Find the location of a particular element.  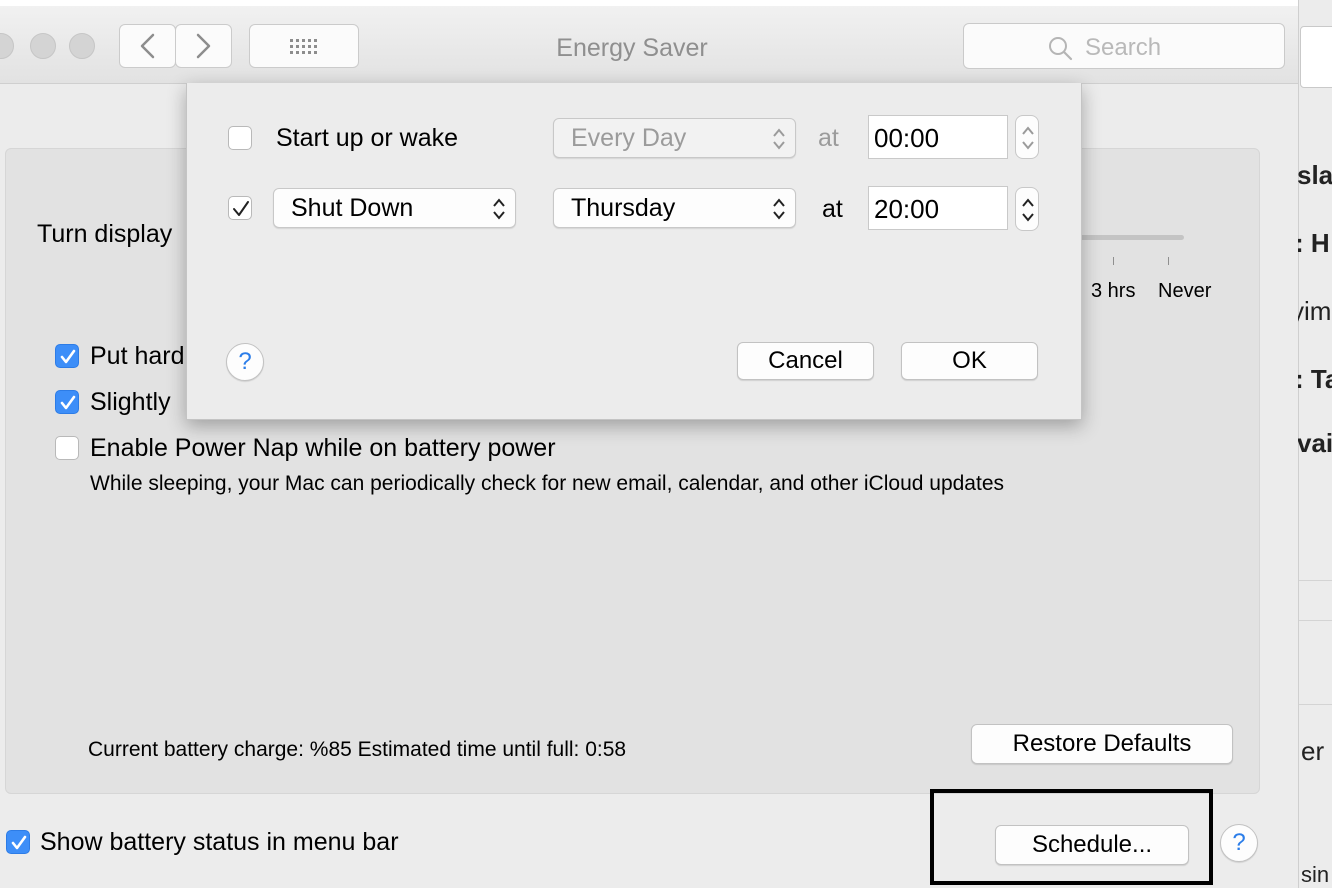

shutdown-checkbox is located at coordinates (240, 208).